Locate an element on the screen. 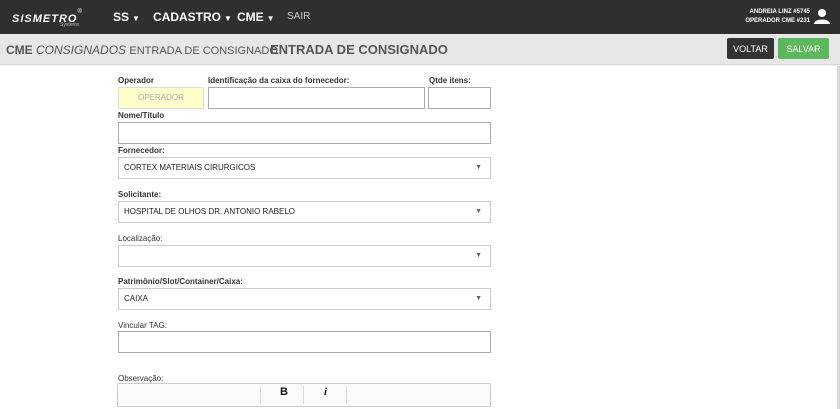  fornecedor-label: Fornecedor: is located at coordinates (141, 150).